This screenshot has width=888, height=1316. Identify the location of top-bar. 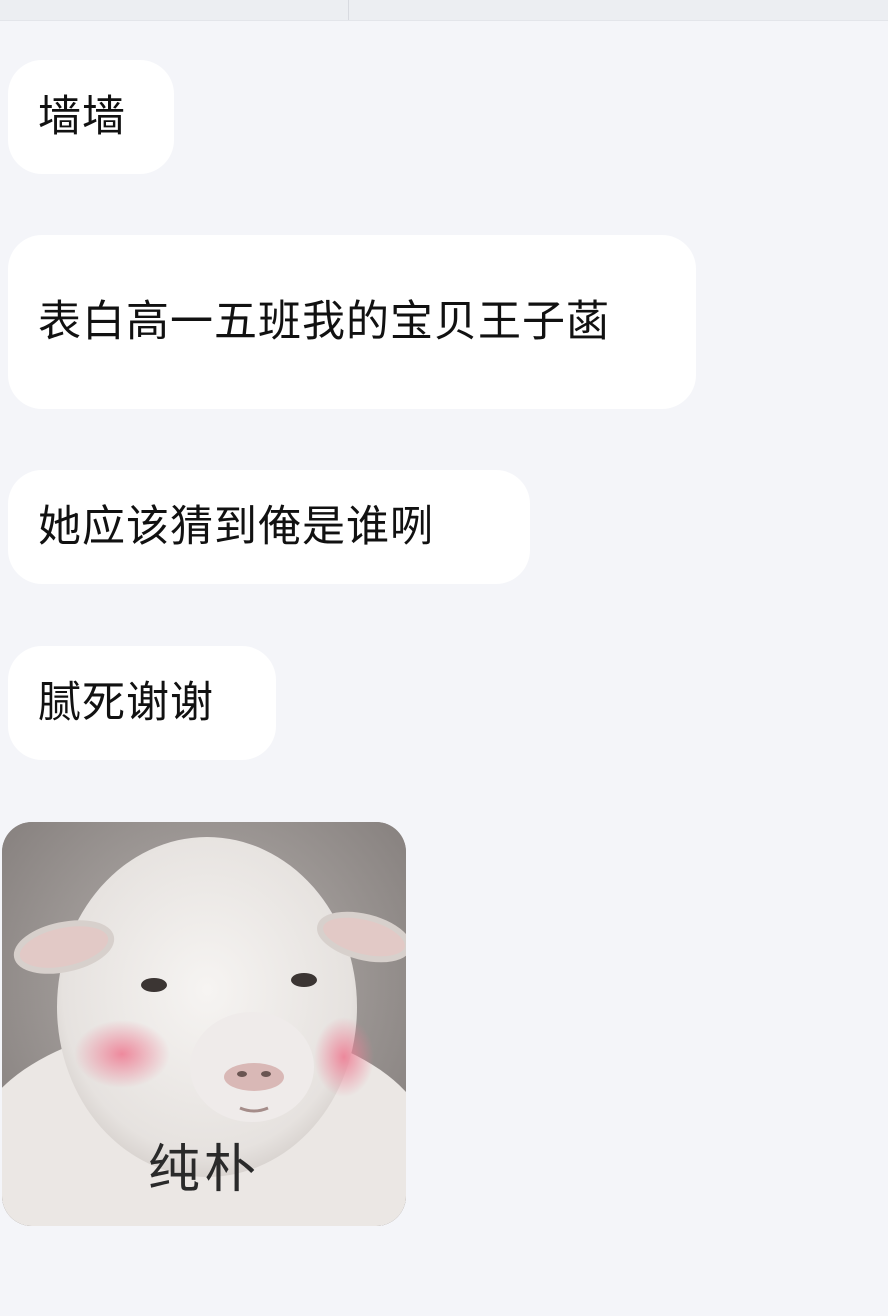
(444, 10).